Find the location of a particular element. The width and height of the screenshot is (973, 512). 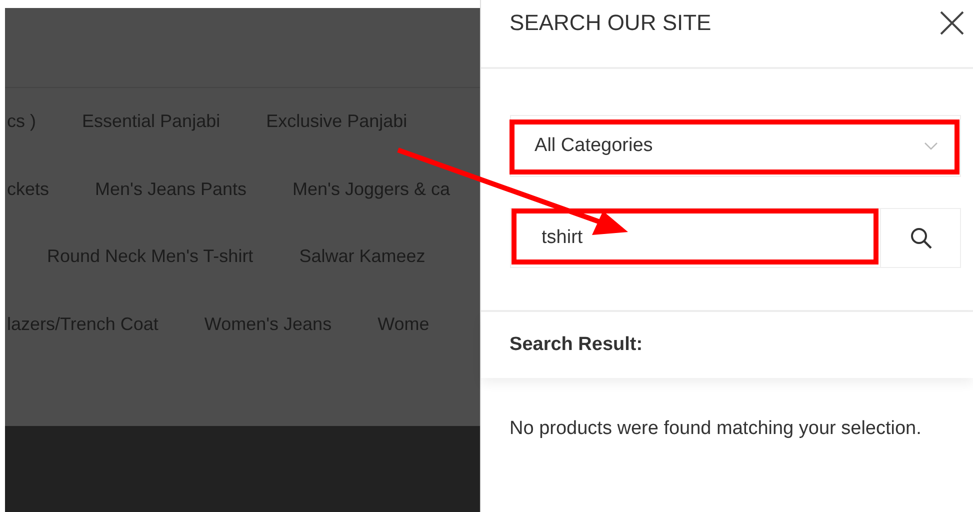

result-heading: Search Result: is located at coordinates (576, 345).